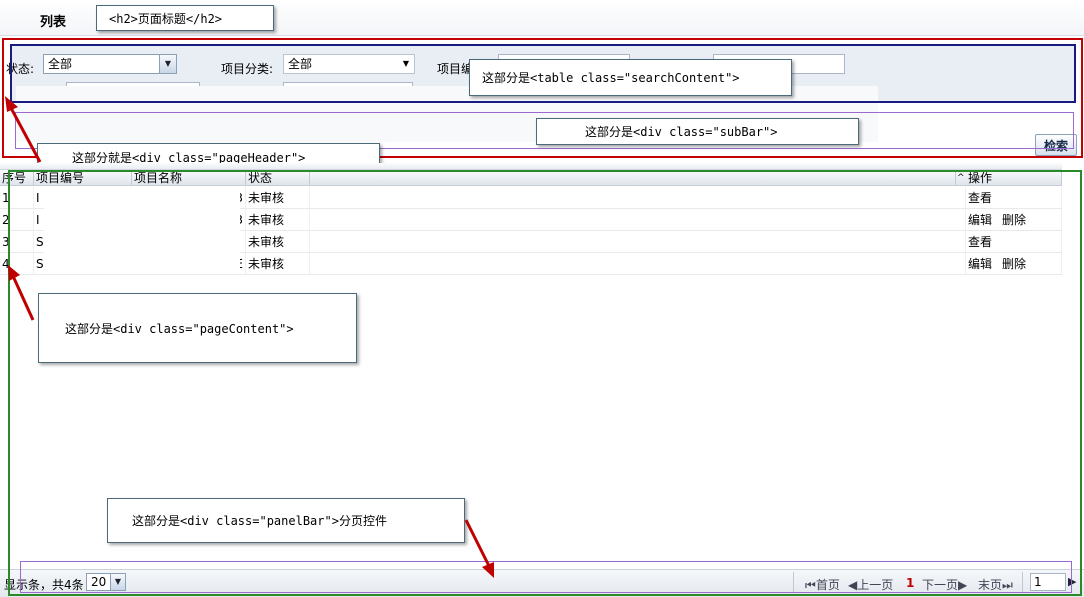  Describe the element at coordinates (697, 131) in the screenshot. I see `callout-sub-bar: 这部分是<div class="subBar">` at that location.